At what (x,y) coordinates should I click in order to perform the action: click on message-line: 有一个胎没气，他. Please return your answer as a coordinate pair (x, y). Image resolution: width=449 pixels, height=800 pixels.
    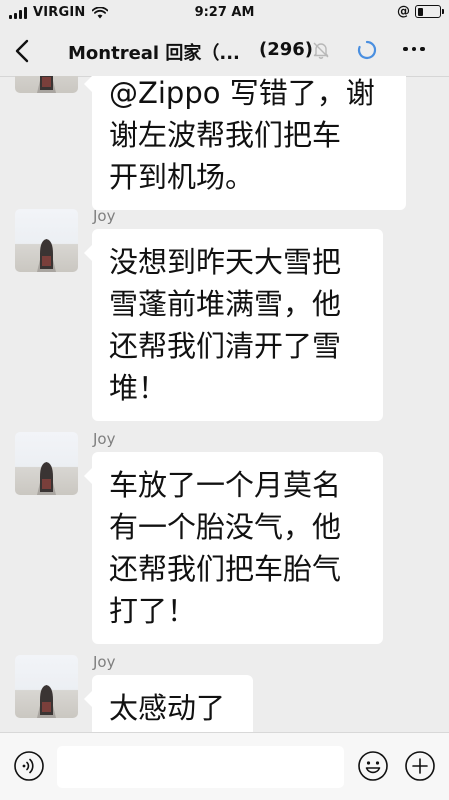
    Looking at the image, I should click on (225, 527).